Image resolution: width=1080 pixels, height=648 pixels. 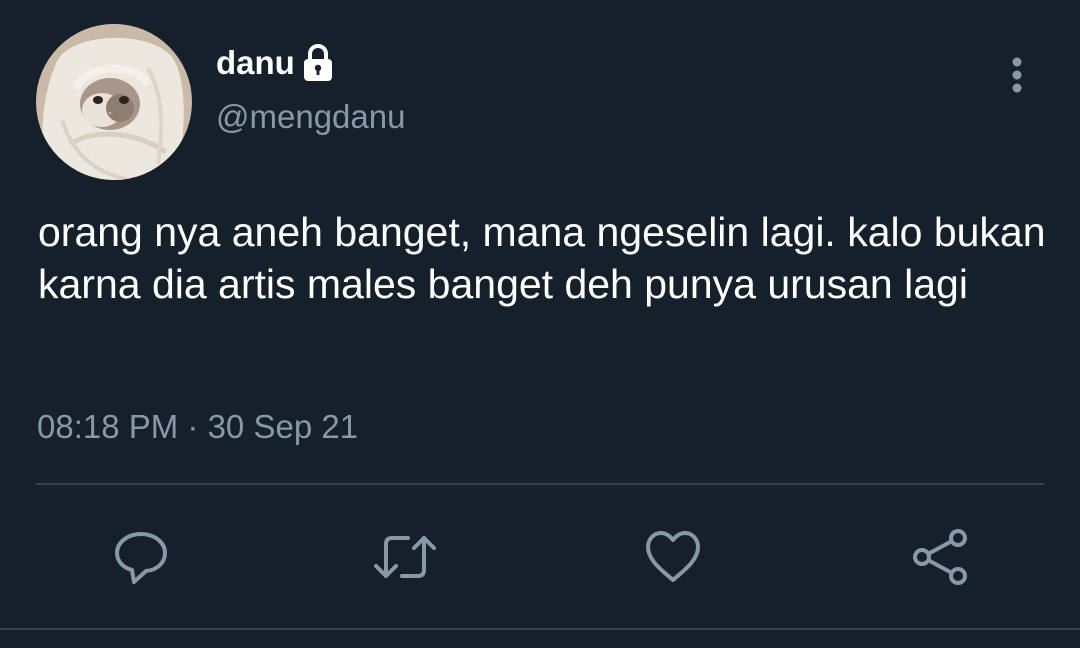 What do you see at coordinates (141, 557) in the screenshot?
I see `reply-icon` at bounding box center [141, 557].